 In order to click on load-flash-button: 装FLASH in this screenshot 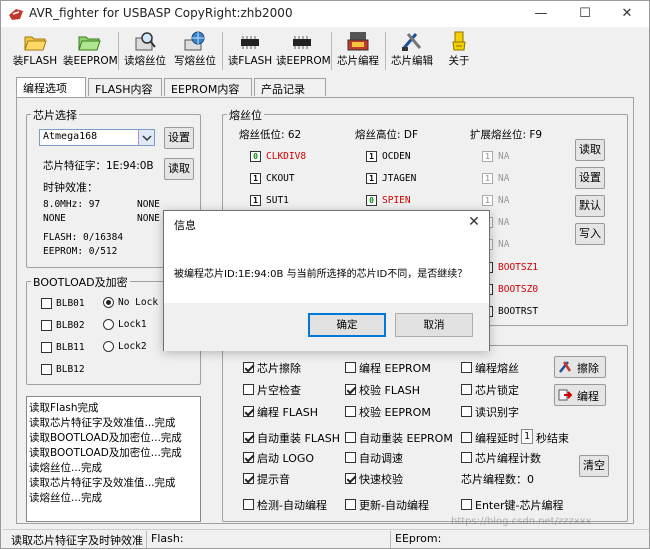, I will do `click(35, 50)`.